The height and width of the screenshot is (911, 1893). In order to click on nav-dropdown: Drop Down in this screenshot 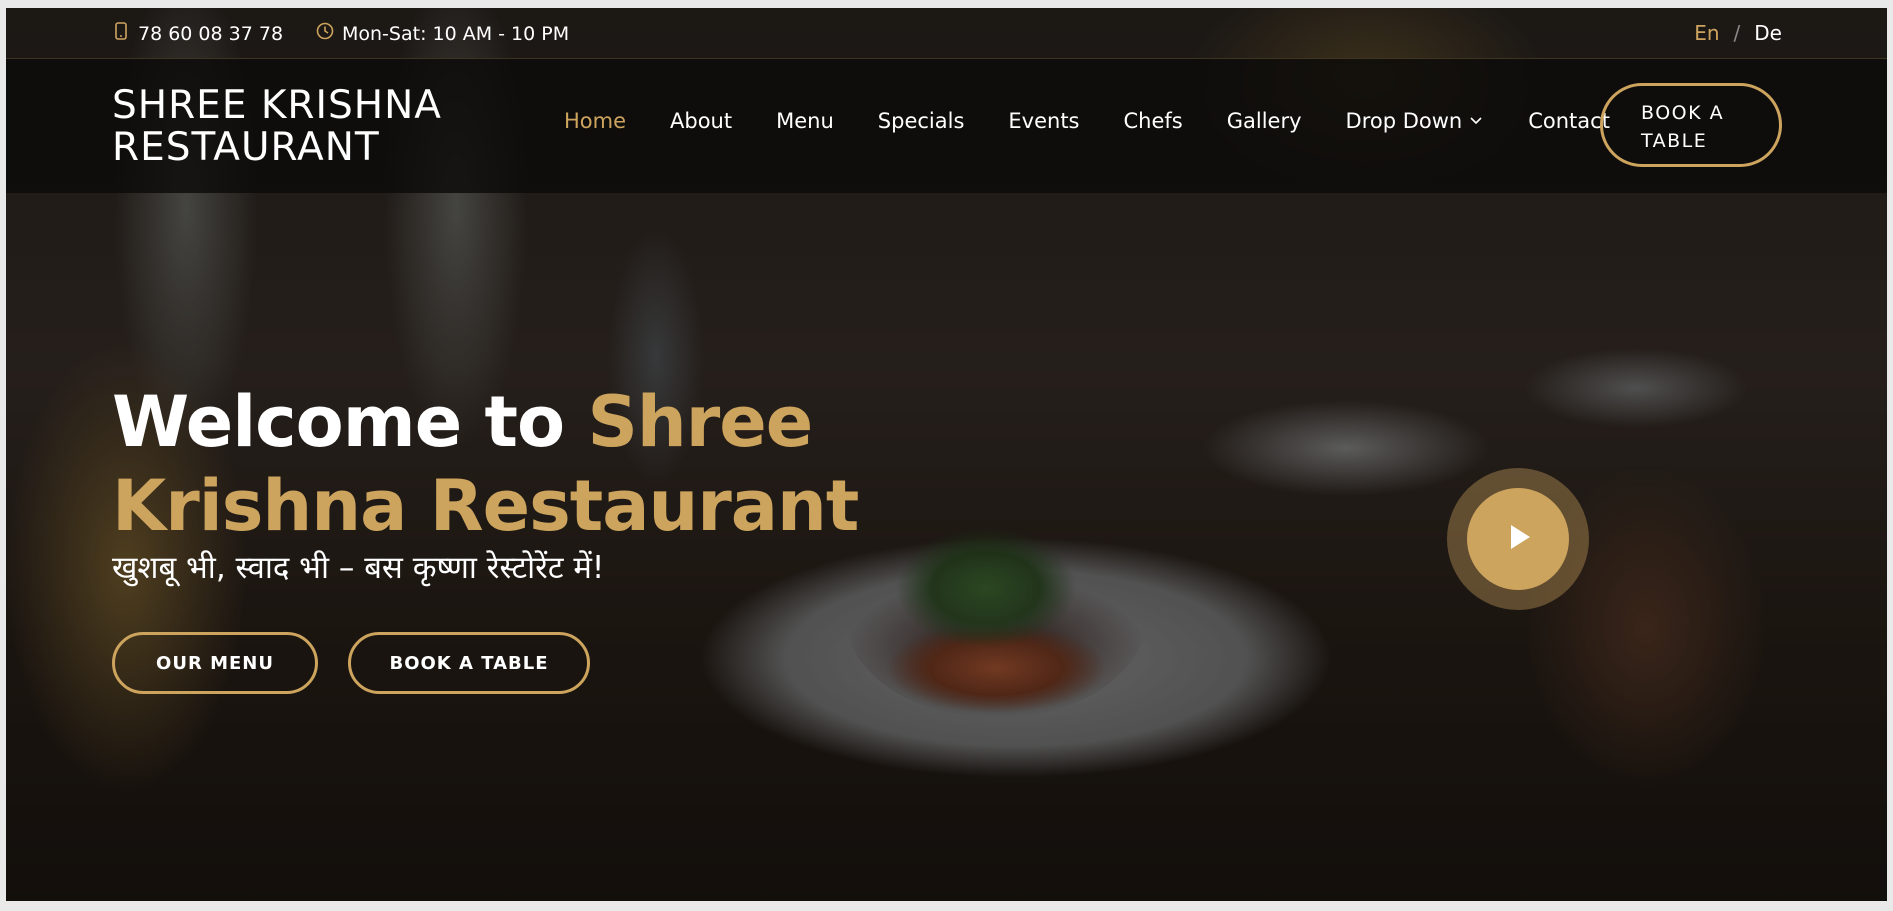, I will do `click(1415, 121)`.